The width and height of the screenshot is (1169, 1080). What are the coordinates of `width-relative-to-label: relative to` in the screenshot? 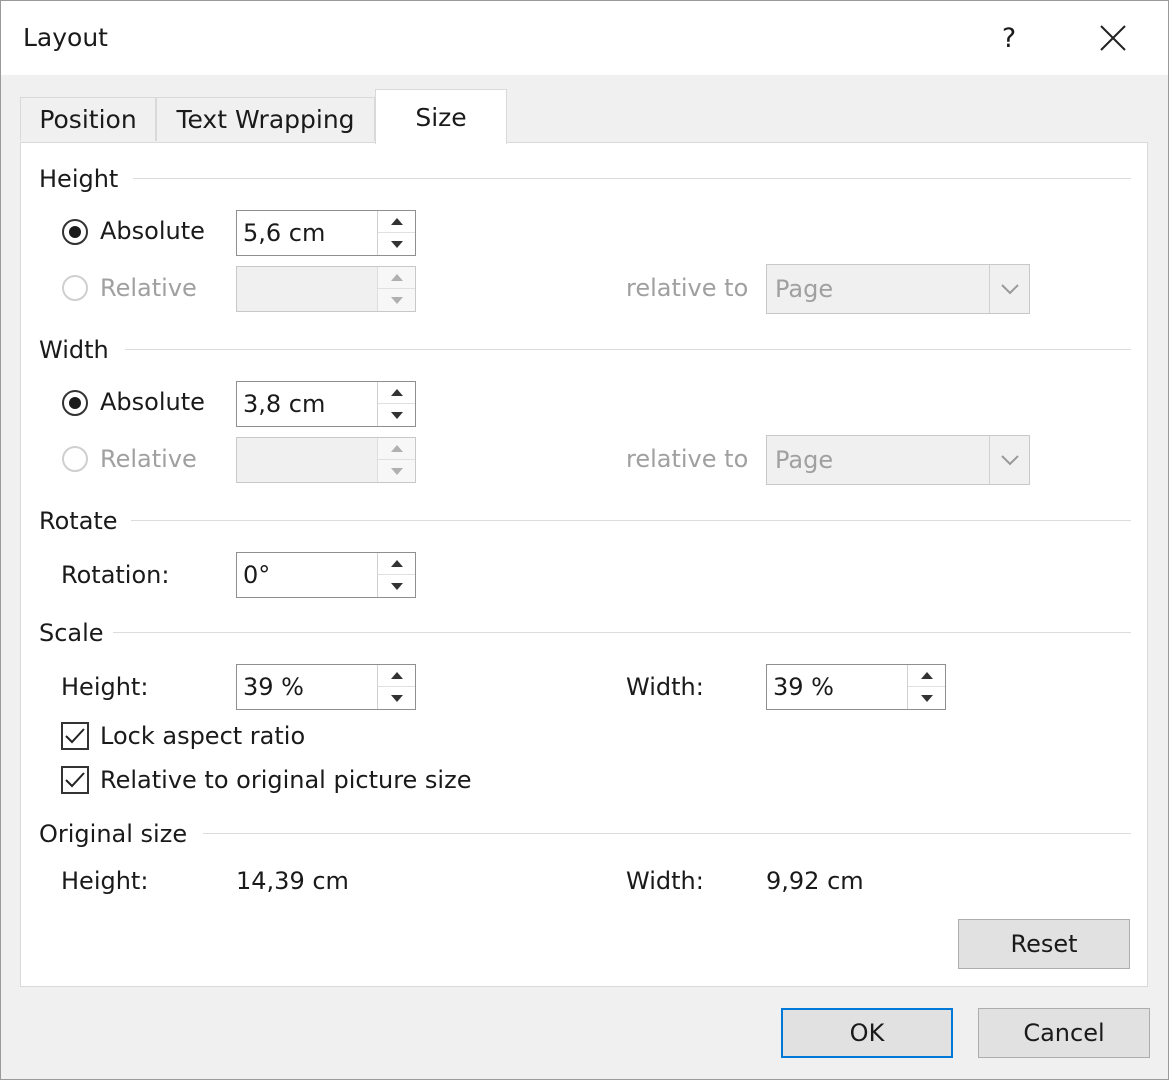 It's located at (687, 459).